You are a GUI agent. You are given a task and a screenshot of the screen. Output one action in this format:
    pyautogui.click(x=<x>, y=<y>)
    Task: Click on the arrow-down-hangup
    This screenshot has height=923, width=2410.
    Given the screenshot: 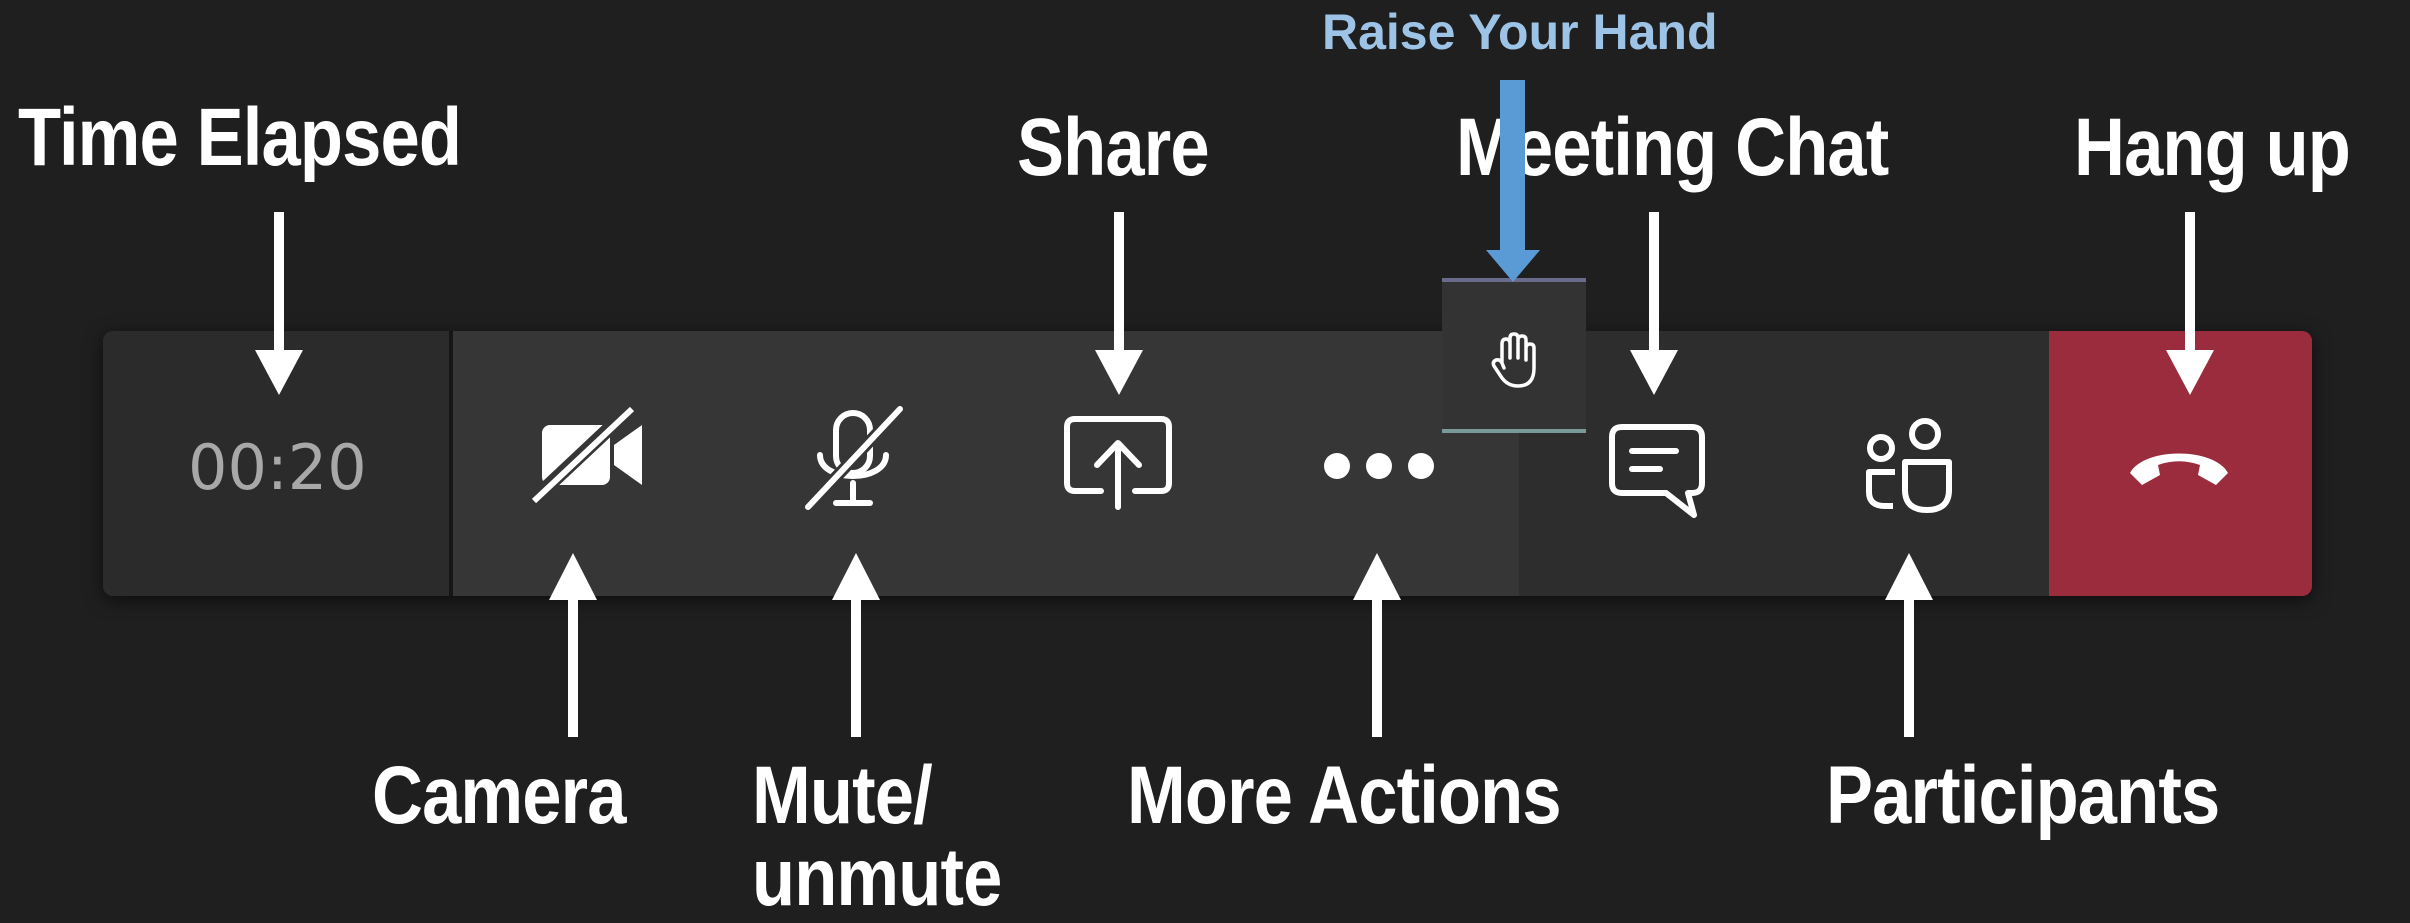 What is the action you would take?
    pyautogui.click(x=2190, y=303)
    